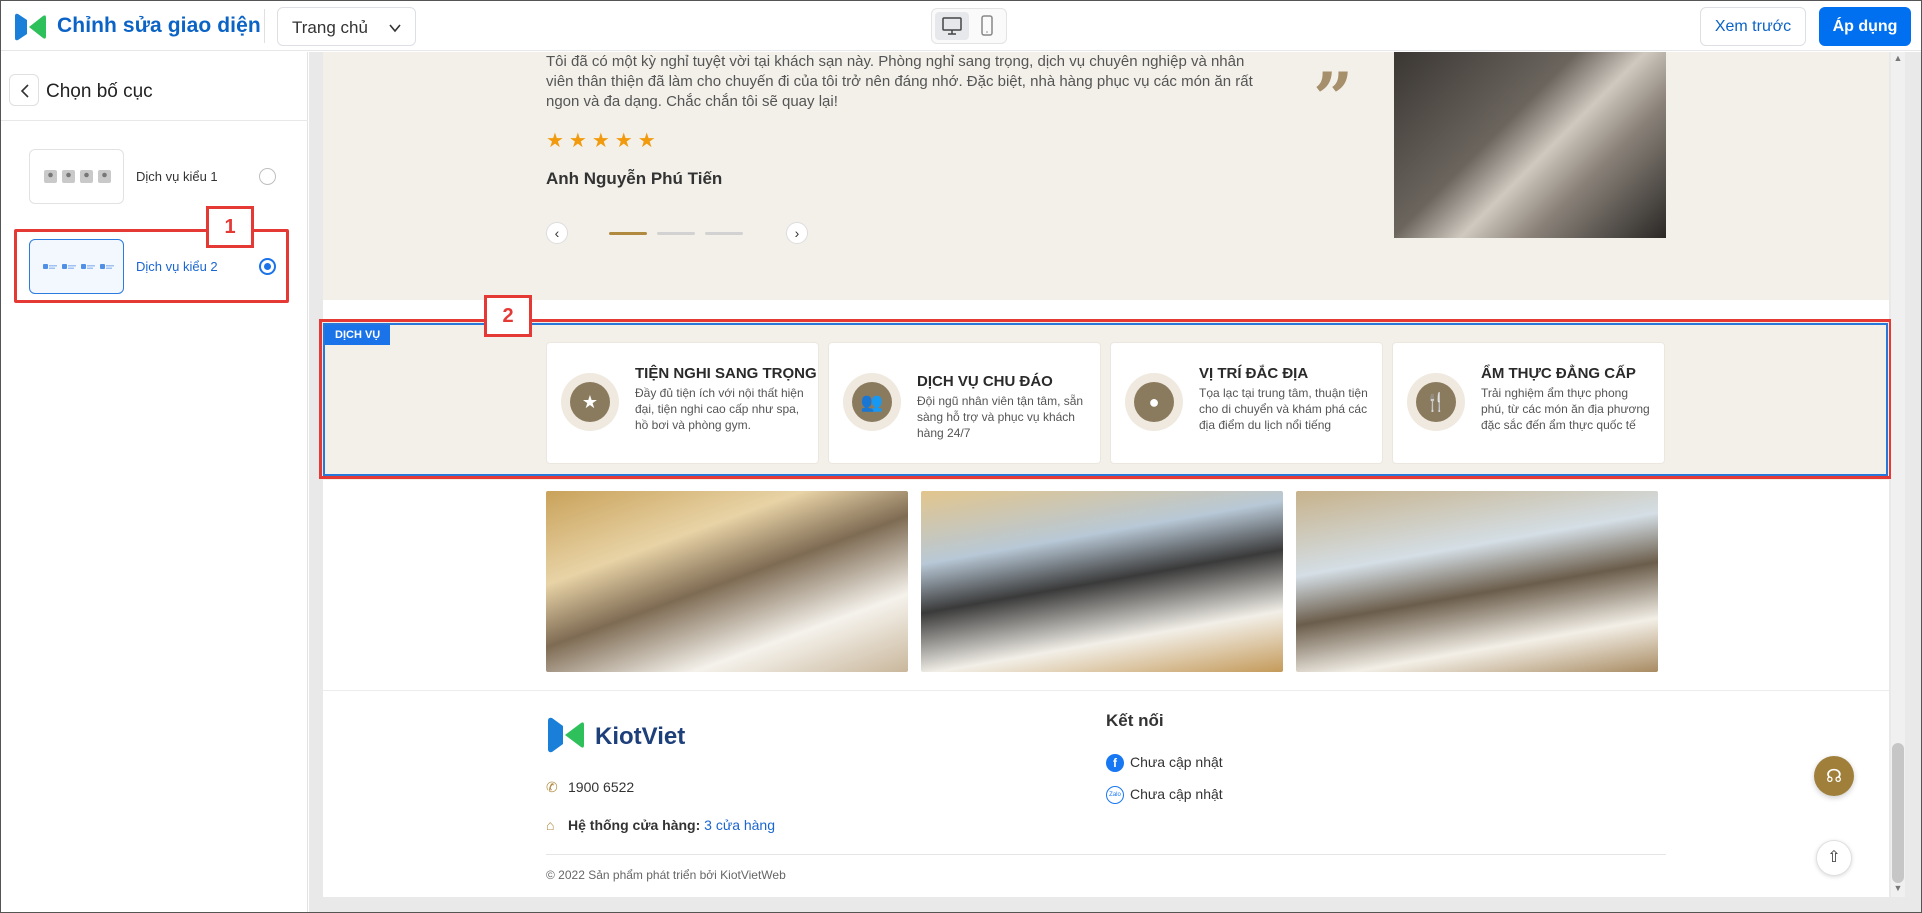 This screenshot has width=1922, height=913. I want to click on layout-thumbnail, so click(76, 176).